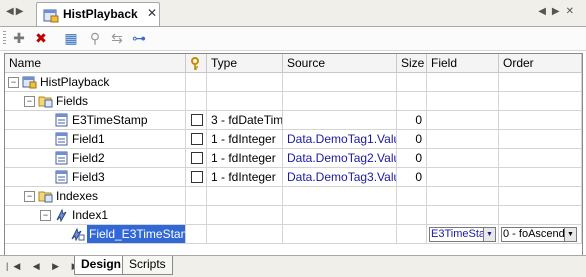 The width and height of the screenshot is (586, 277). Describe the element at coordinates (136, 234) in the screenshot. I see `row-label: Field_E3TimeStamp` at that location.